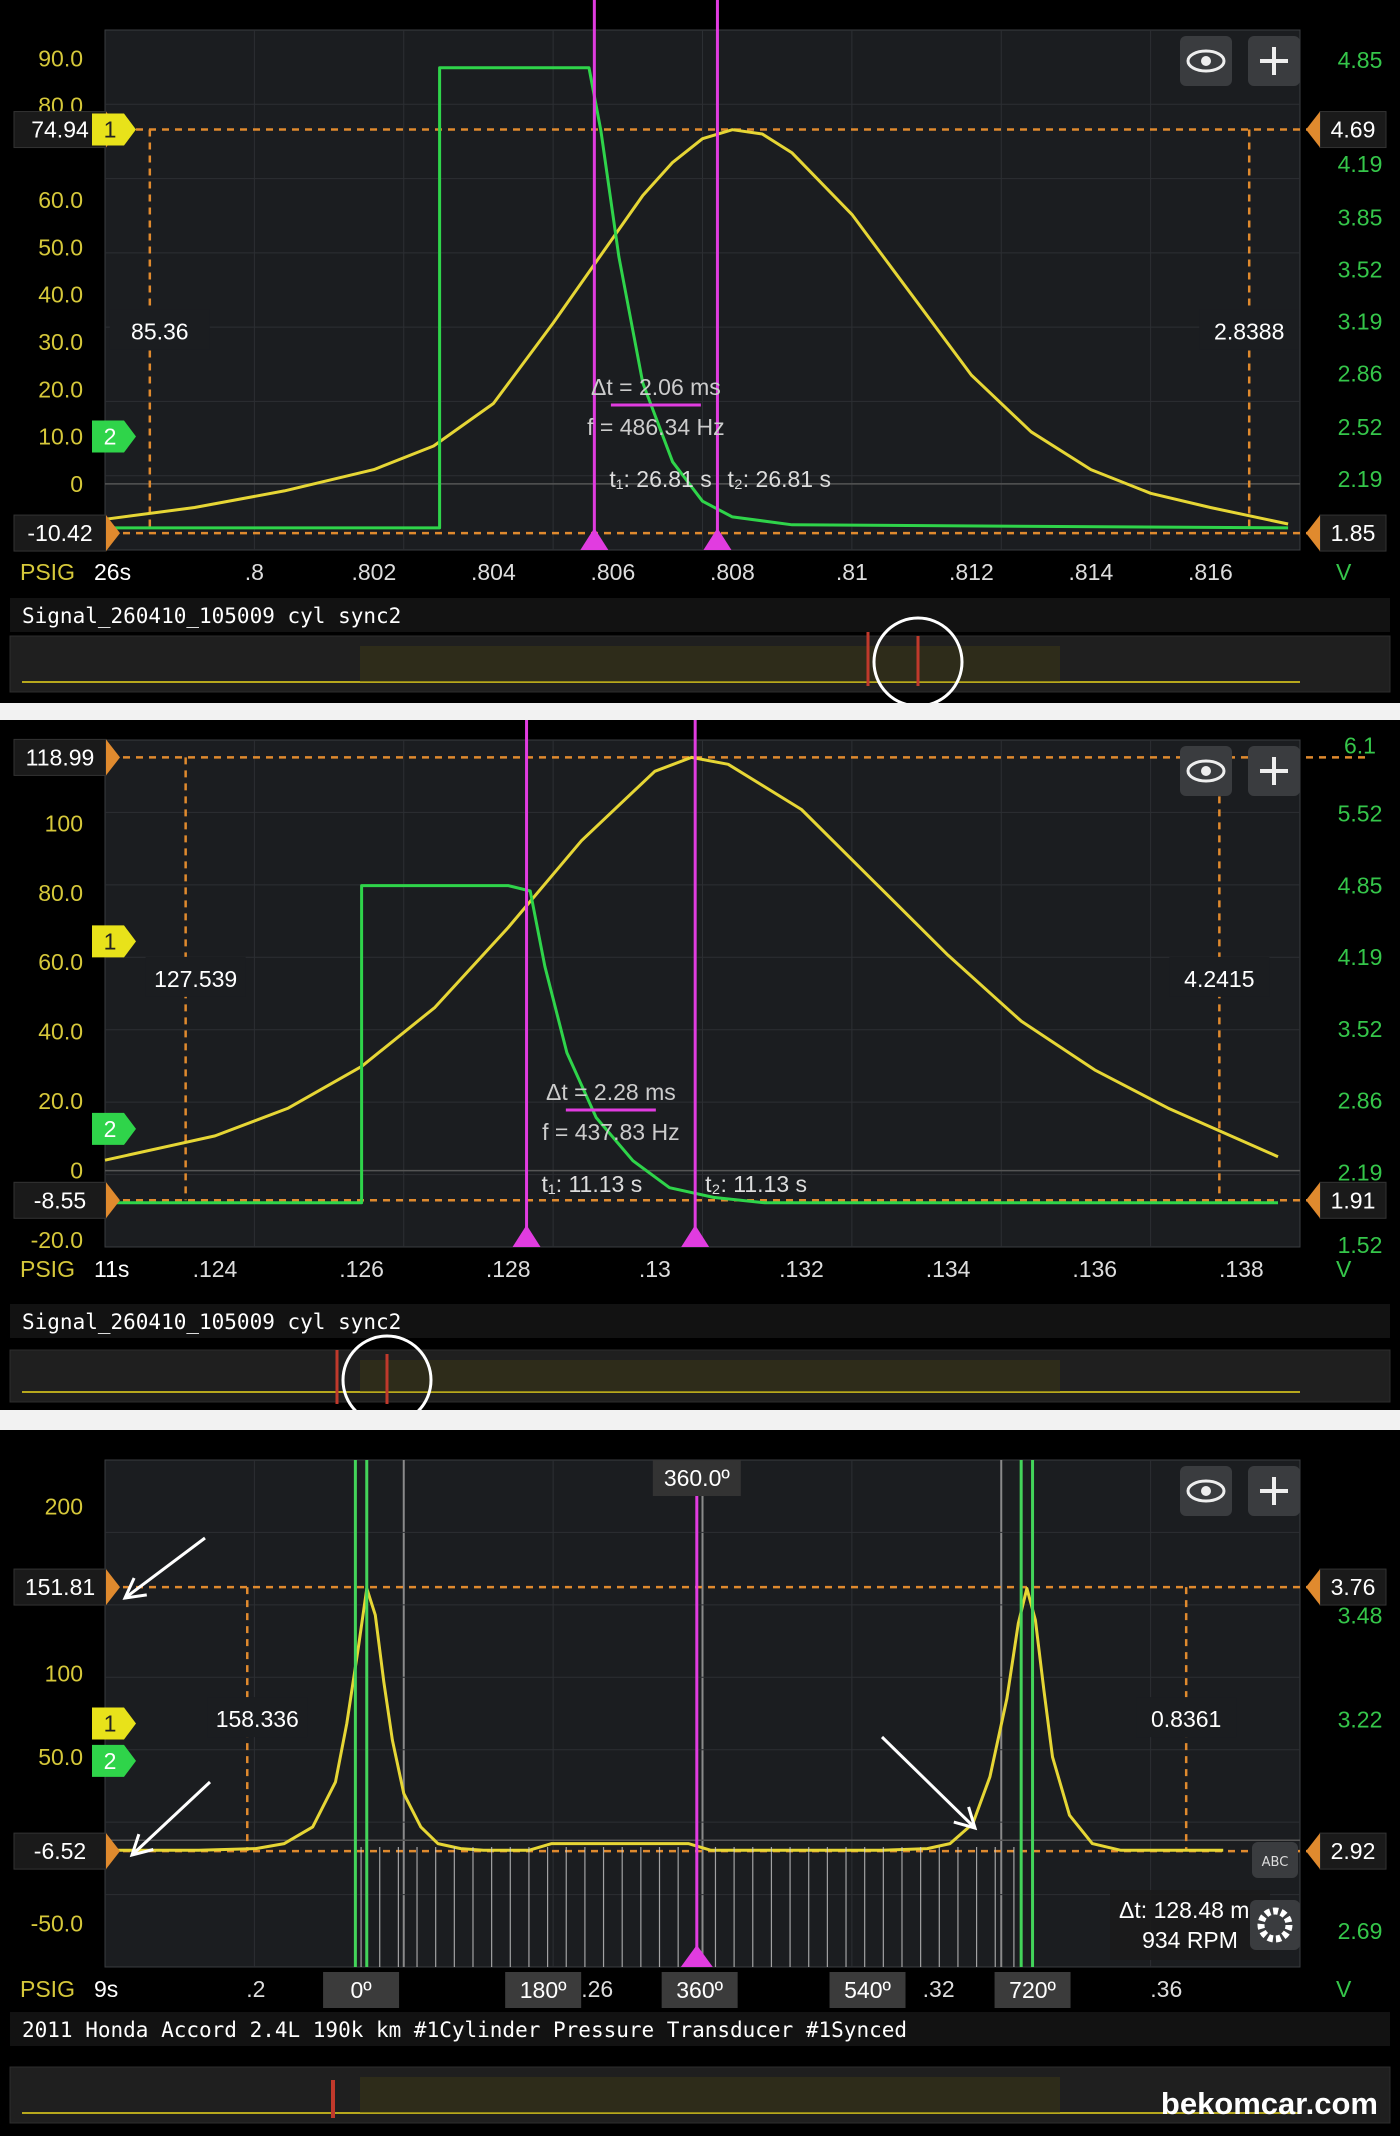  Describe the element at coordinates (1210, 572) in the screenshot. I see `x-tick-label: .816` at that location.